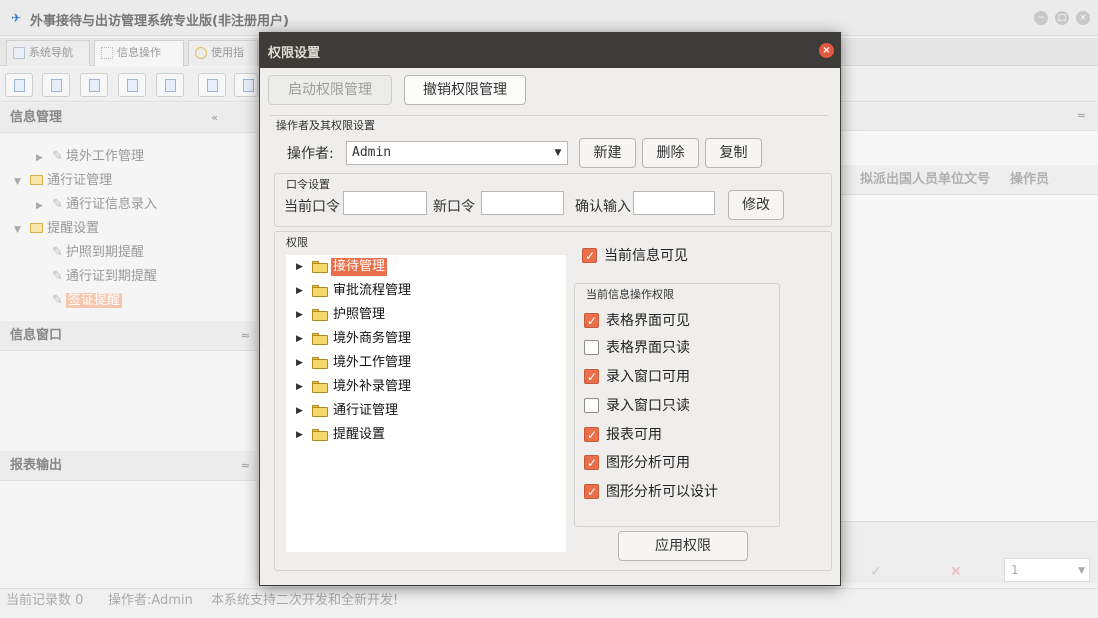 Image resolution: width=1098 pixels, height=618 pixels. What do you see at coordinates (1081, 115) in the screenshot?
I see `collapse-icon: ≈` at bounding box center [1081, 115].